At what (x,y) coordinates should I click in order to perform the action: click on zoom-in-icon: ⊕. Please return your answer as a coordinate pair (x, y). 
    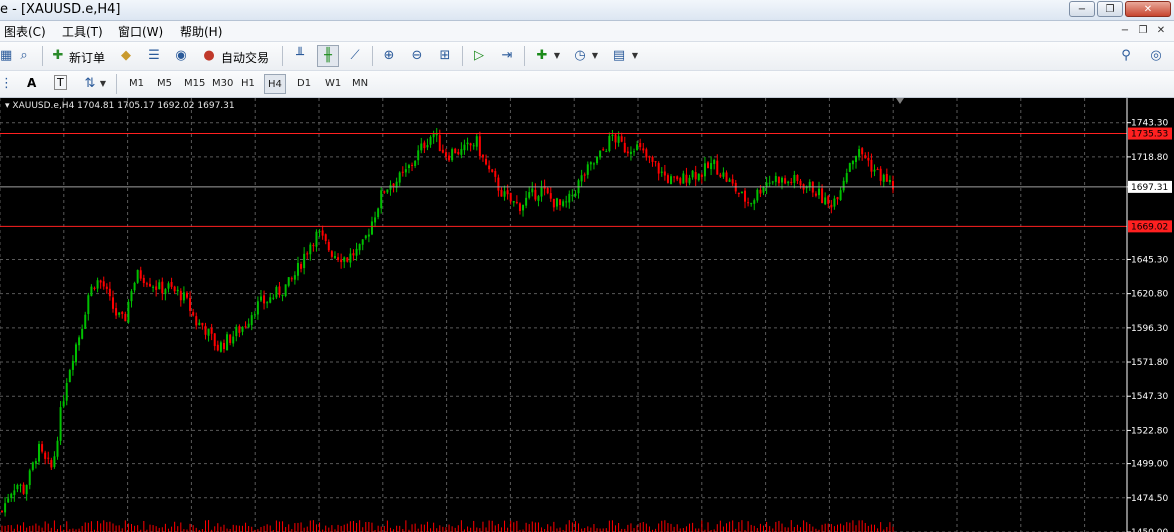
    Looking at the image, I should click on (389, 56).